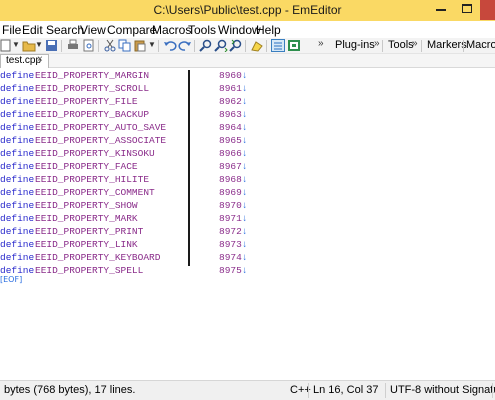 This screenshot has height=400, width=495. Describe the element at coordinates (415, 43) in the screenshot. I see `tools-overflow-chevron: »` at that location.